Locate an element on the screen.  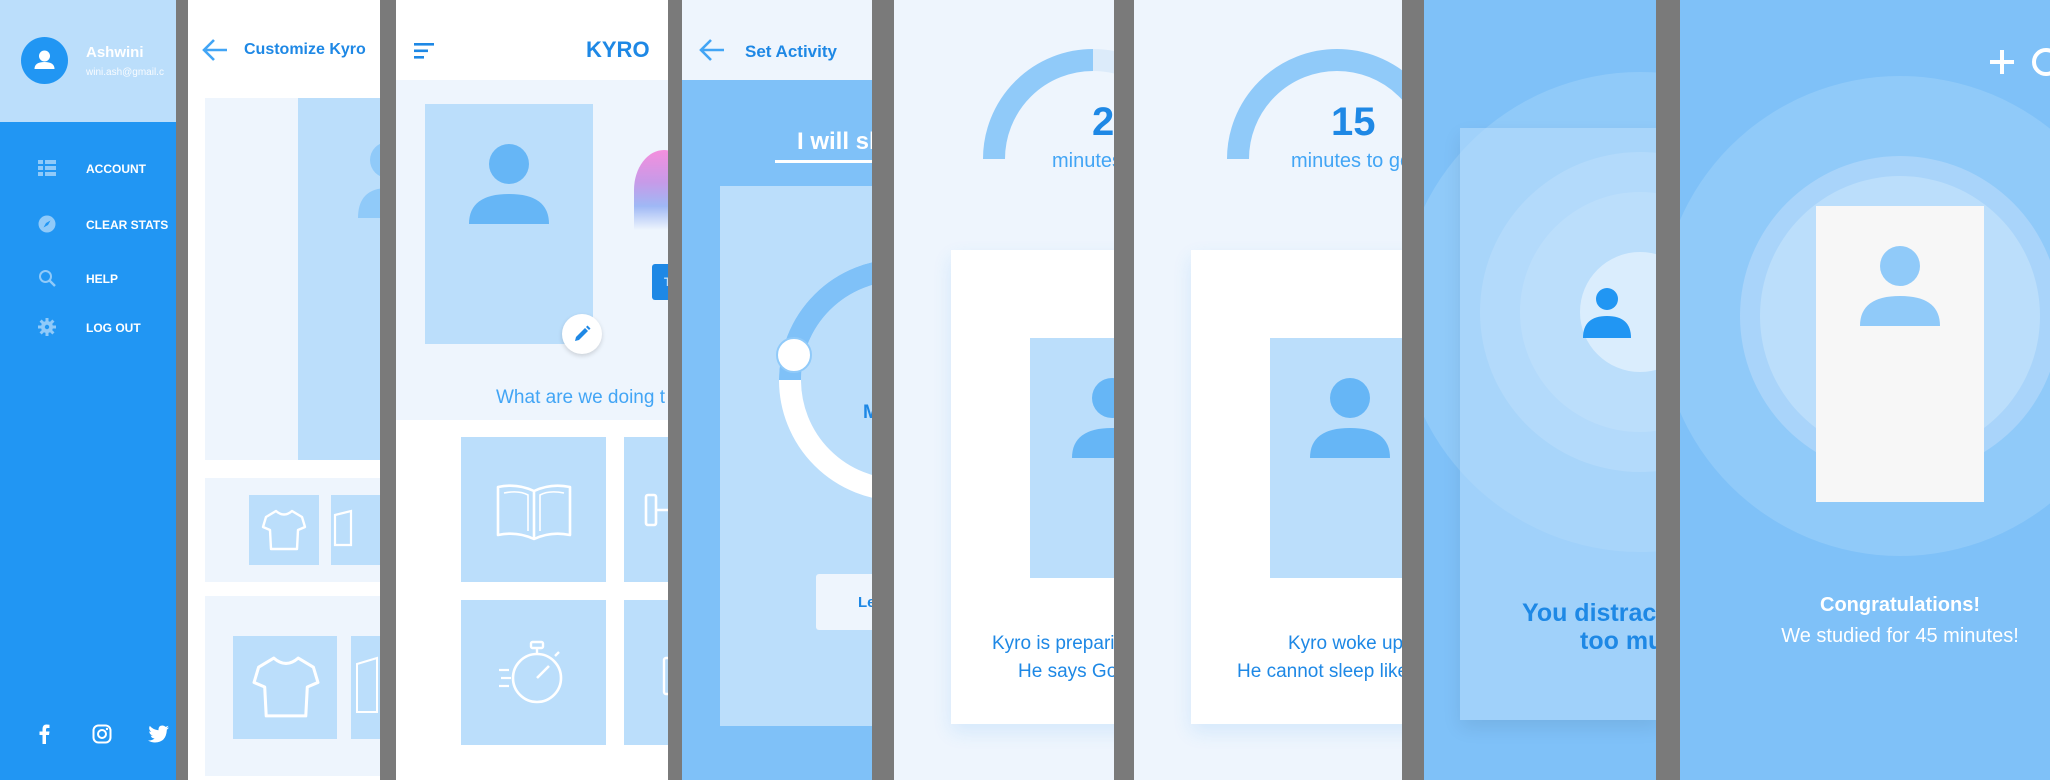
activity-tile-read is located at coordinates (533, 509).